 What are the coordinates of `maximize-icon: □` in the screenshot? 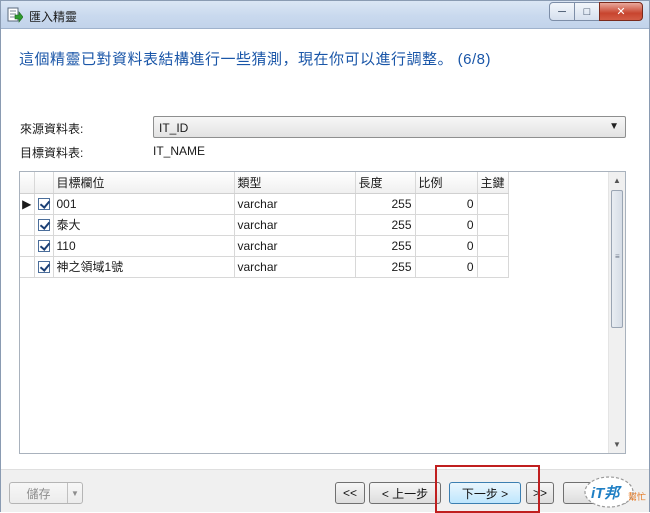 It's located at (587, 11).